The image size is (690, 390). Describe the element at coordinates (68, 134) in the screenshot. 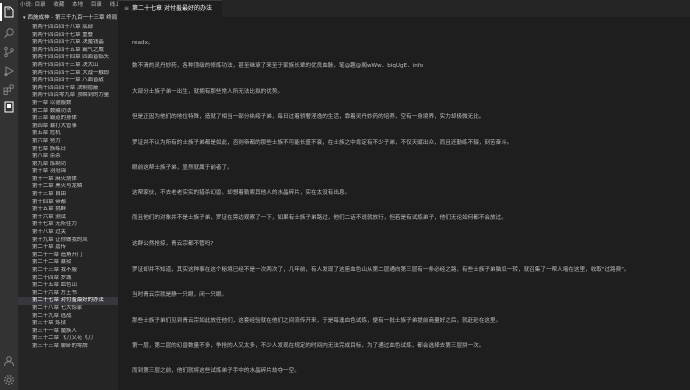

I see `chapter-list-item: 第五章 危机` at that location.